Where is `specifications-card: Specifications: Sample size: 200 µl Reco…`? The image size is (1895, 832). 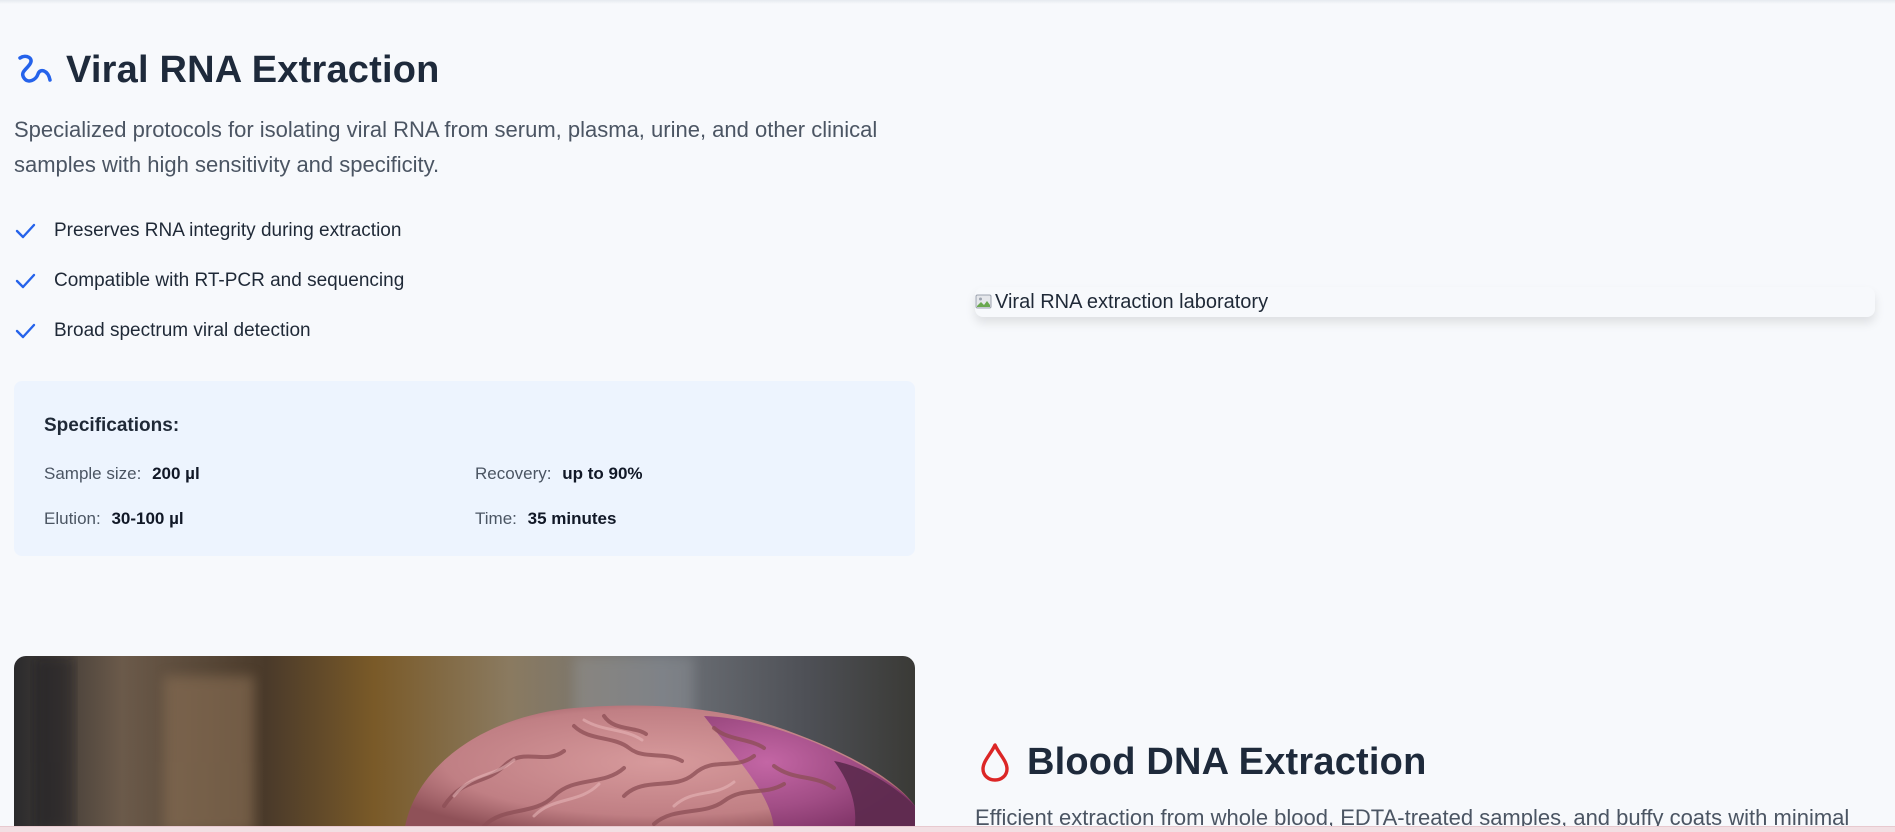
specifications-card: Specifications: Sample size: 200 µl Reco… is located at coordinates (464, 468).